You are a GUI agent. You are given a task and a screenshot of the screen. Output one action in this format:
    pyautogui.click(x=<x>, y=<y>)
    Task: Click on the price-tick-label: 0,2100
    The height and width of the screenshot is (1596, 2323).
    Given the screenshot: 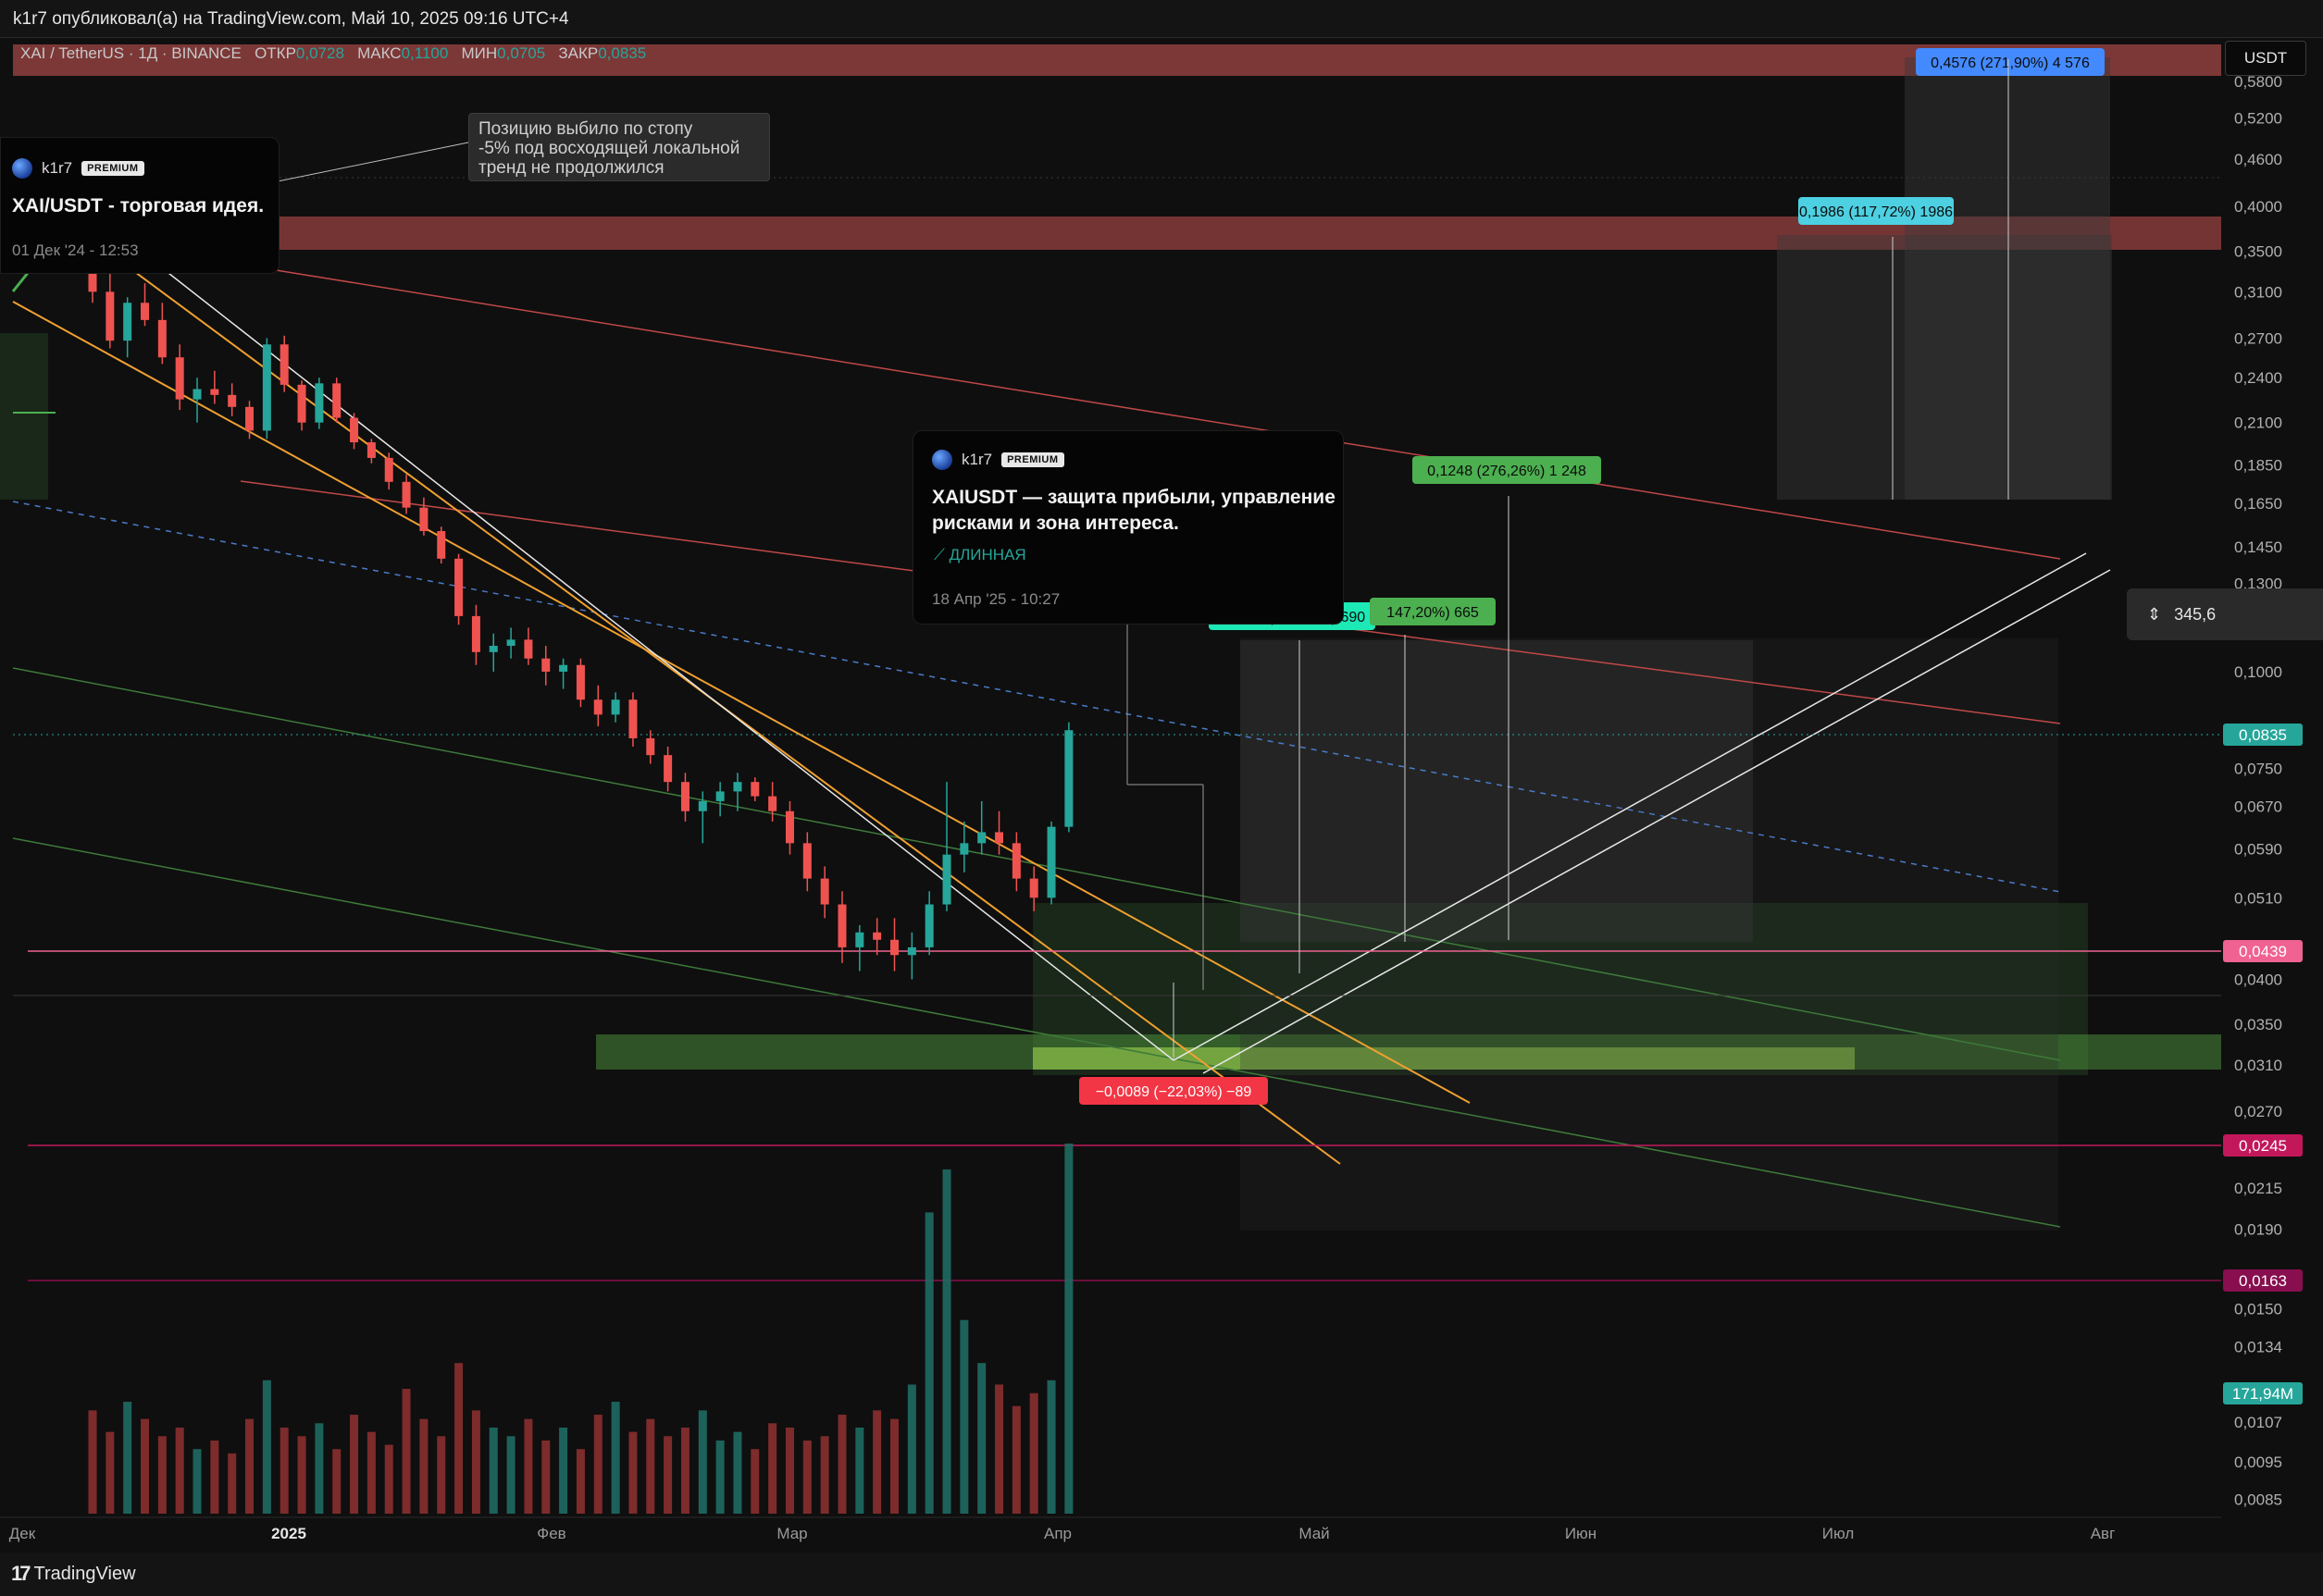 What is the action you would take?
    pyautogui.click(x=2258, y=423)
    